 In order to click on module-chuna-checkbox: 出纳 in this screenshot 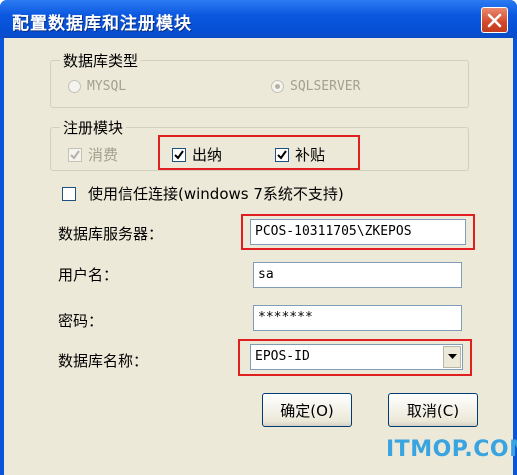, I will do `click(197, 154)`.